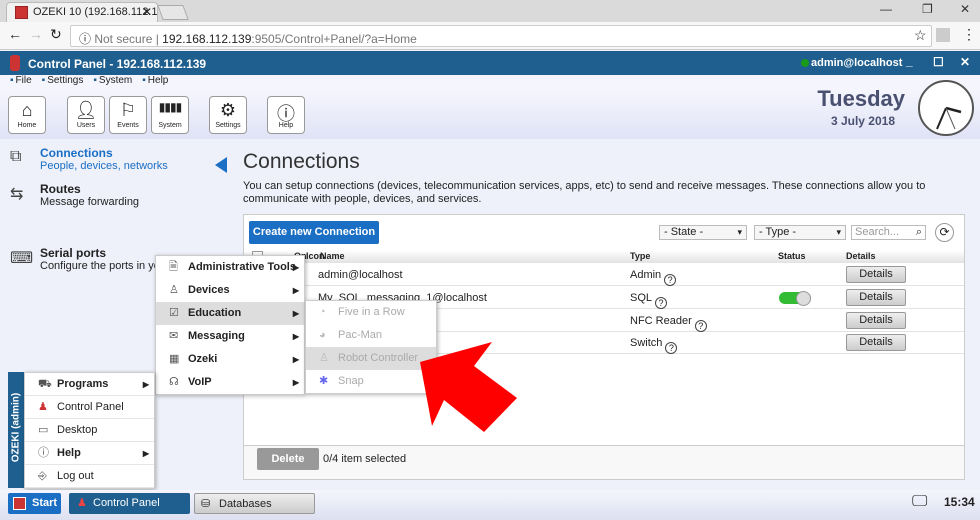 The width and height of the screenshot is (980, 520). I want to click on taskbar-databases: ⛁ Databases, so click(254, 503).